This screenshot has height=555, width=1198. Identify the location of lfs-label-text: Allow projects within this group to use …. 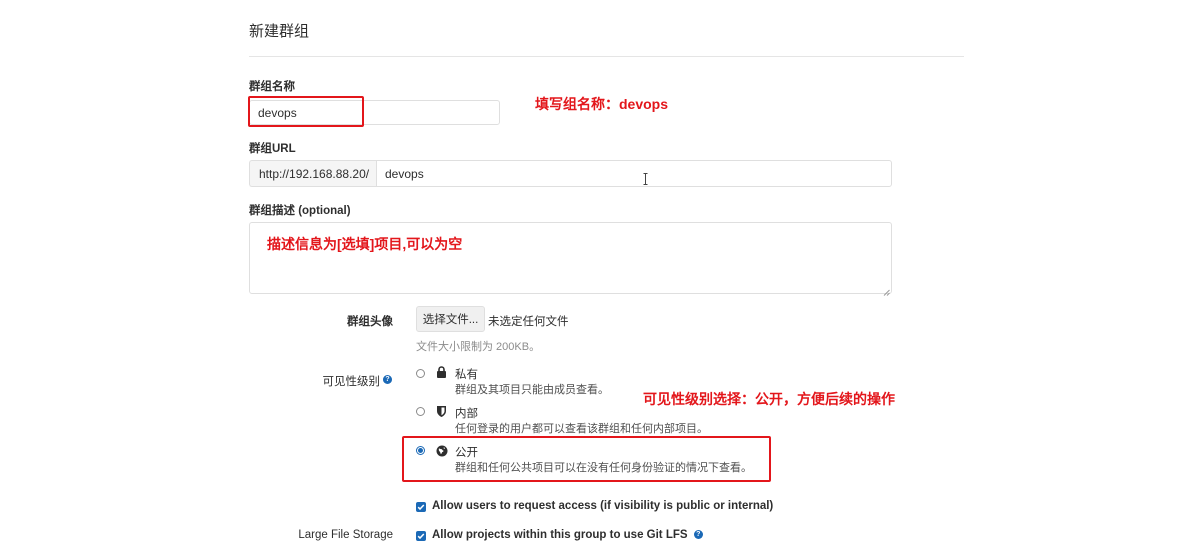
(560, 535).